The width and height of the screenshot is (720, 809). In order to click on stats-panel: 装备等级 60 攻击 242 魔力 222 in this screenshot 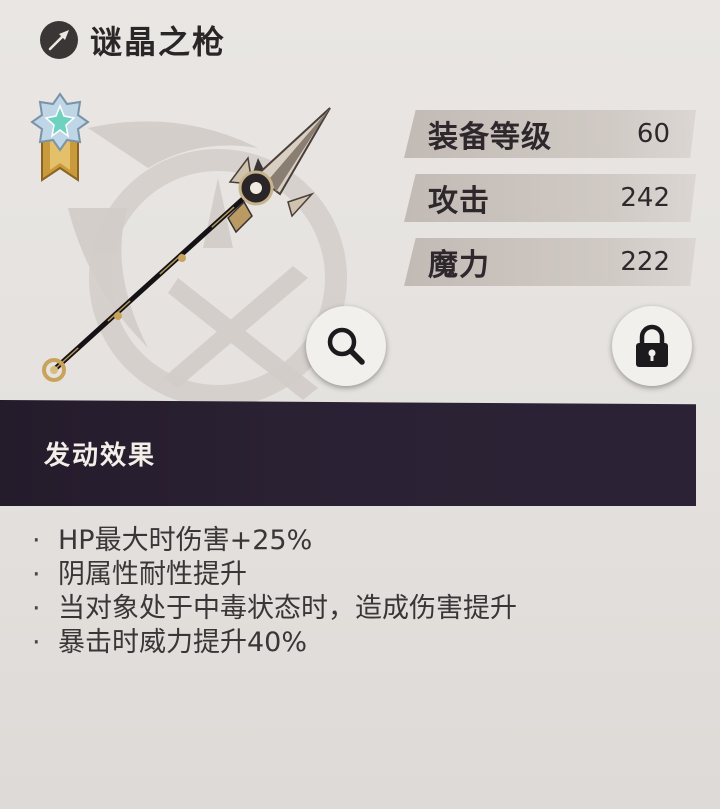, I will do `click(550, 206)`.